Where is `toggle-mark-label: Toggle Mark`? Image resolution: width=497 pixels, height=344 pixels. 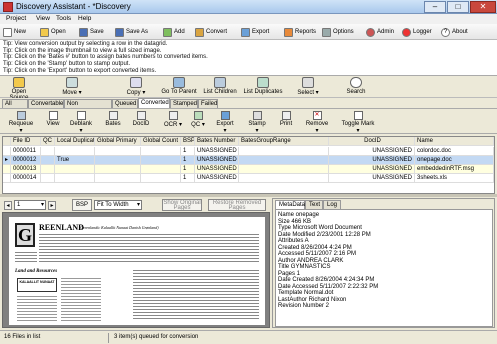 toggle-mark-label: Toggle Mark is located at coordinates (358, 124).